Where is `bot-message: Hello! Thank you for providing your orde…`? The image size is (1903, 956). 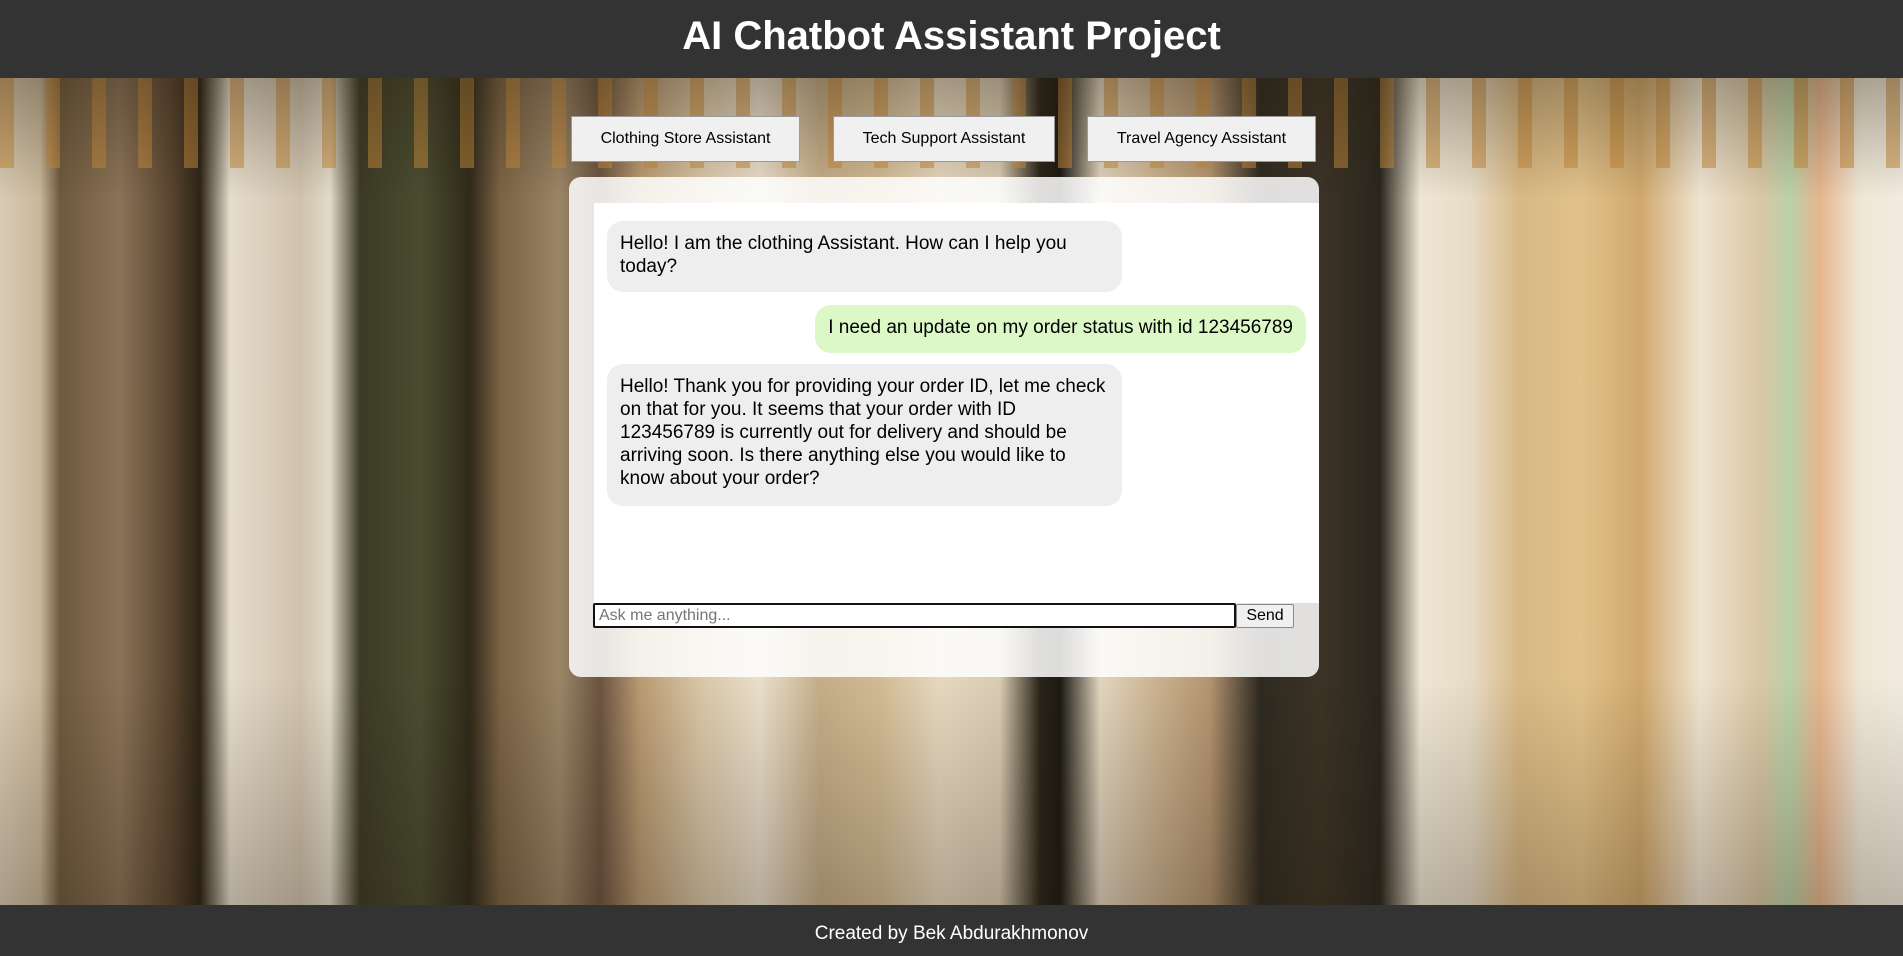 bot-message: Hello! Thank you for providing your orde… is located at coordinates (864, 435).